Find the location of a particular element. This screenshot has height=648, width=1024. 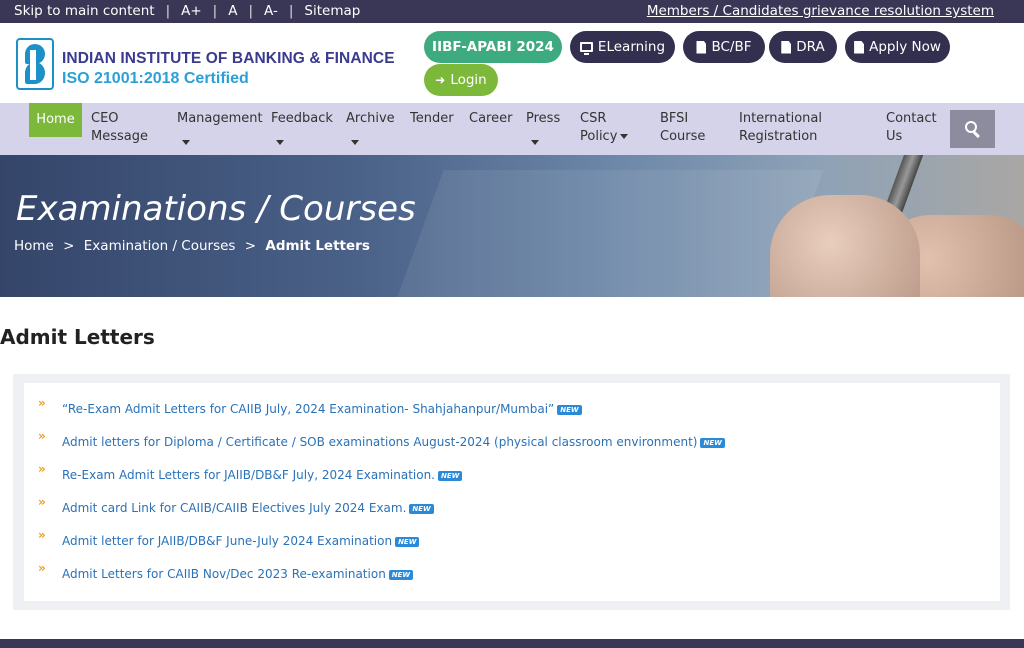

breadcrumb-home: Home is located at coordinates (34, 246).